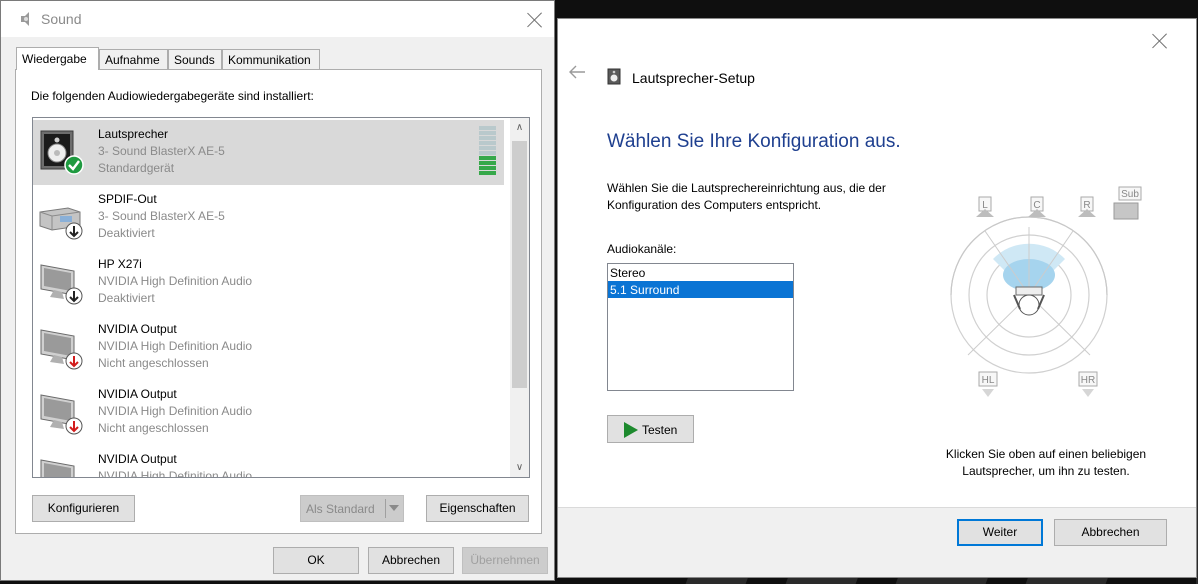  What do you see at coordinates (385, 508) in the screenshot?
I see `split-divider` at bounding box center [385, 508].